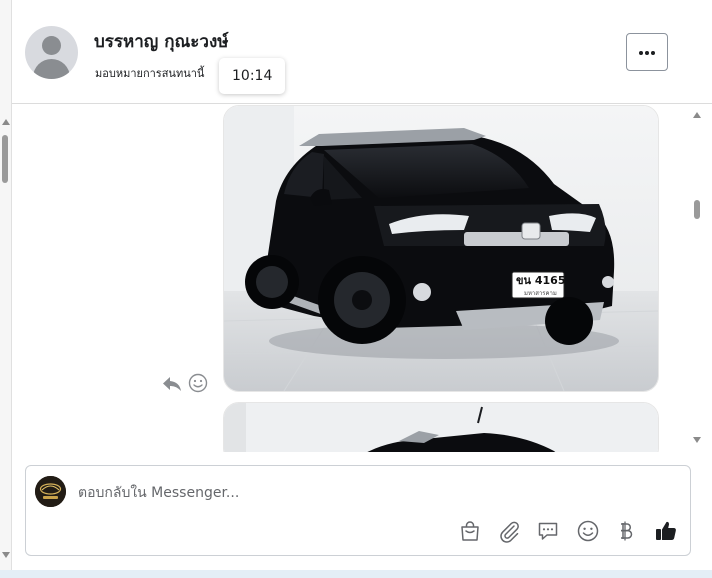 The height and width of the screenshot is (578, 712). What do you see at coordinates (186, 384) in the screenshot?
I see `message-actions` at bounding box center [186, 384].